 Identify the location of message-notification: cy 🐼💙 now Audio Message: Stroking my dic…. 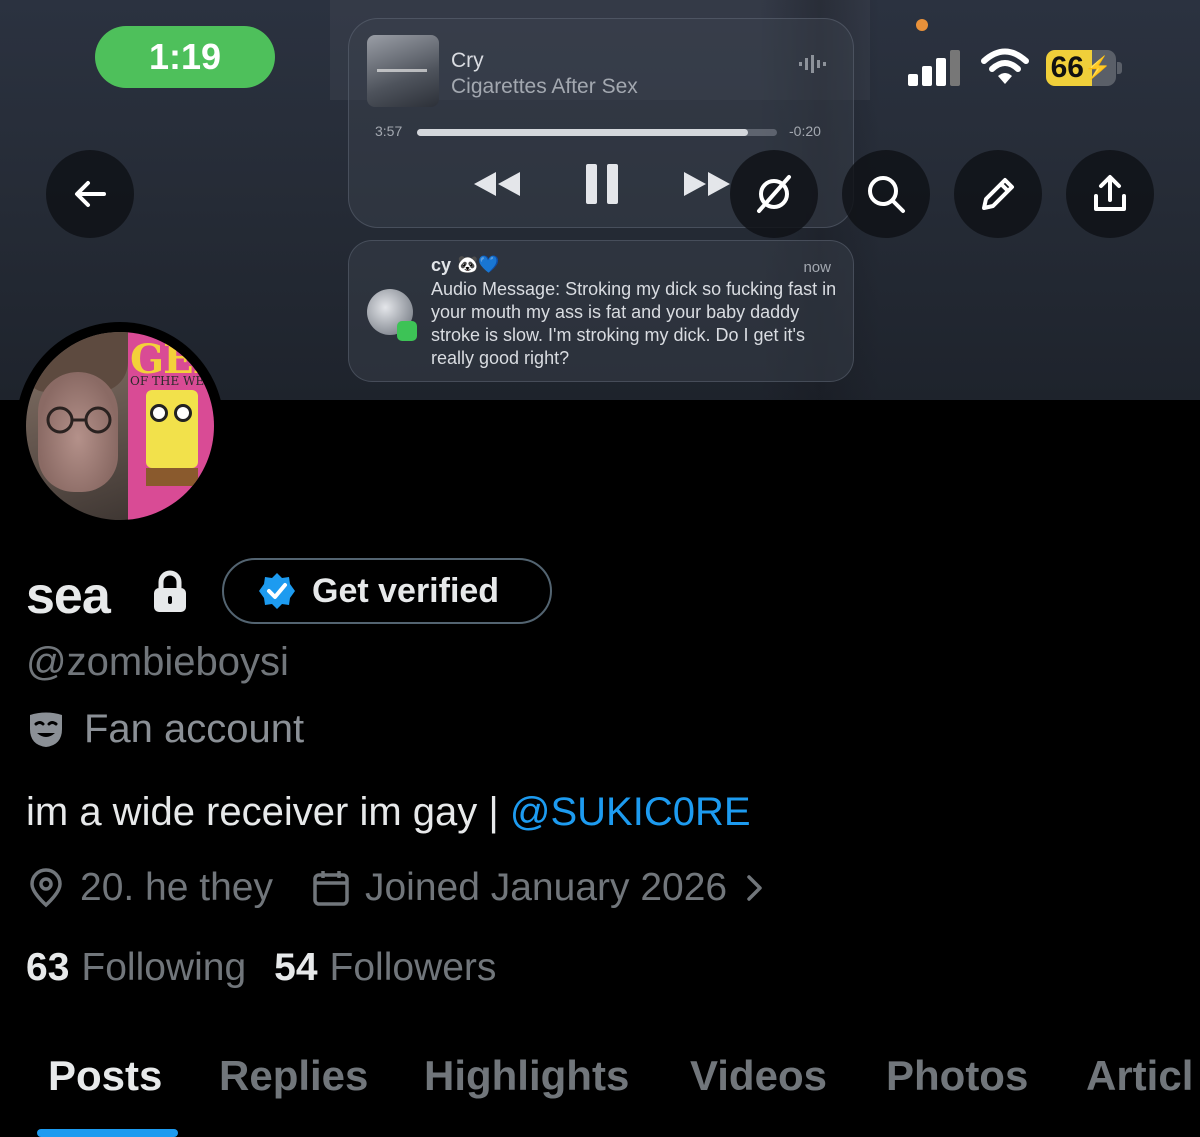
(601, 311).